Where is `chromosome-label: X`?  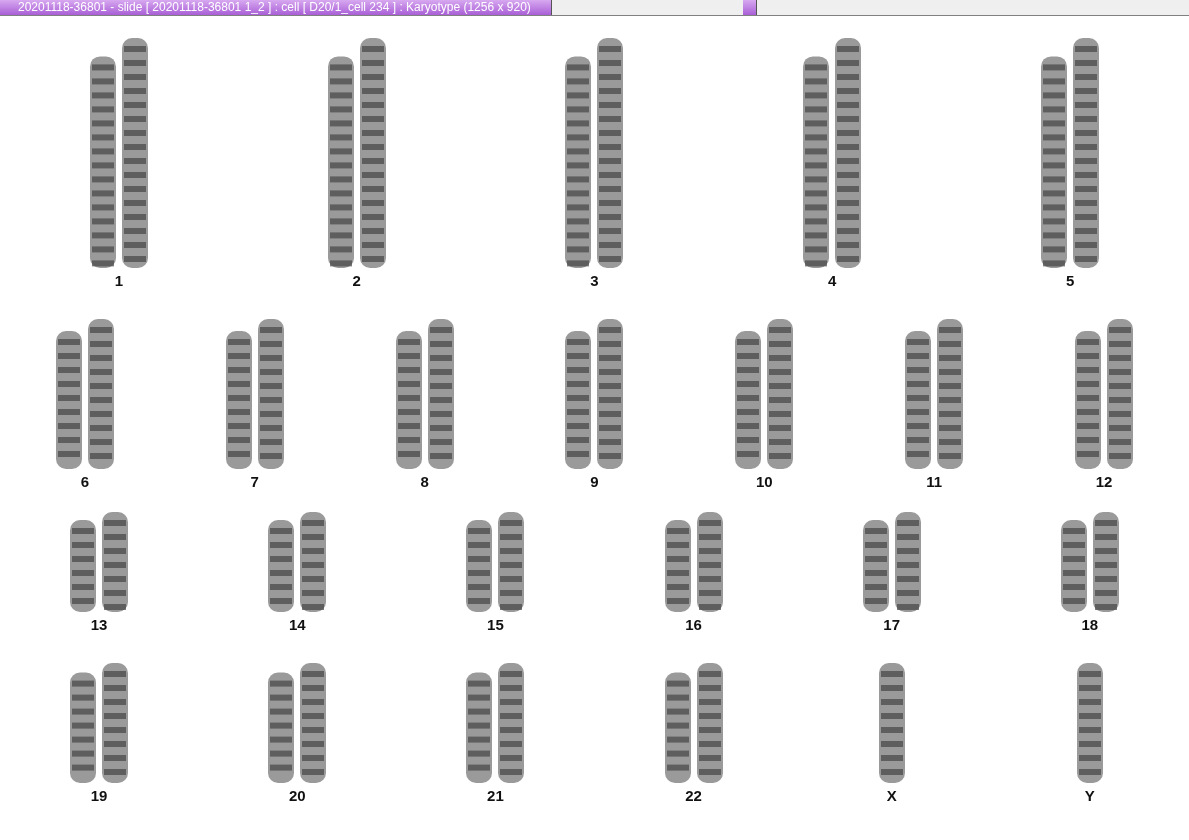 chromosome-label: X is located at coordinates (891, 795).